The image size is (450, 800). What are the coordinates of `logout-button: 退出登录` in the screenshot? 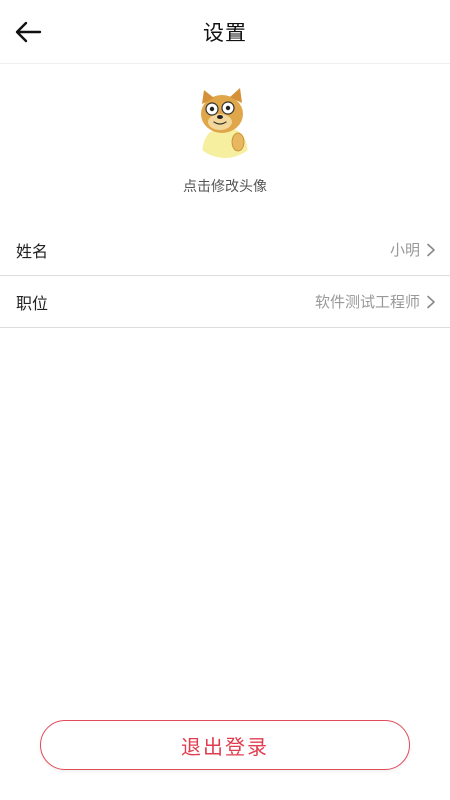 It's located at (225, 745).